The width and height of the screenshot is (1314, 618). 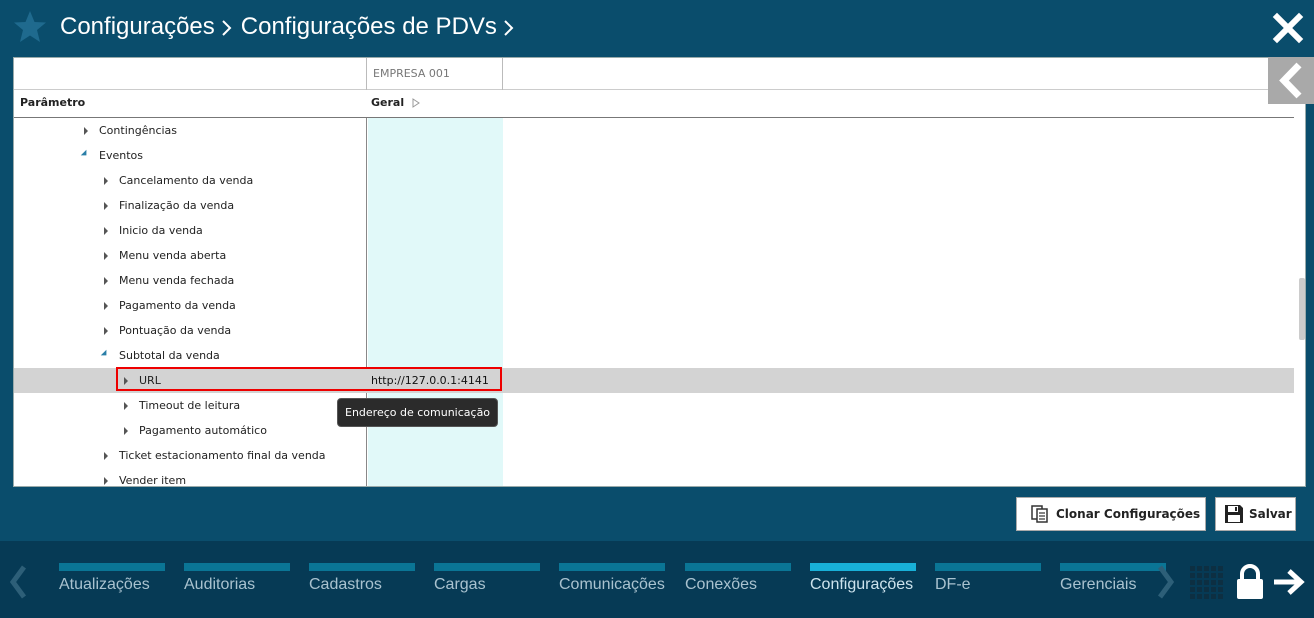 What do you see at coordinates (153, 480) in the screenshot?
I see `tree-row-label: Vender item` at bounding box center [153, 480].